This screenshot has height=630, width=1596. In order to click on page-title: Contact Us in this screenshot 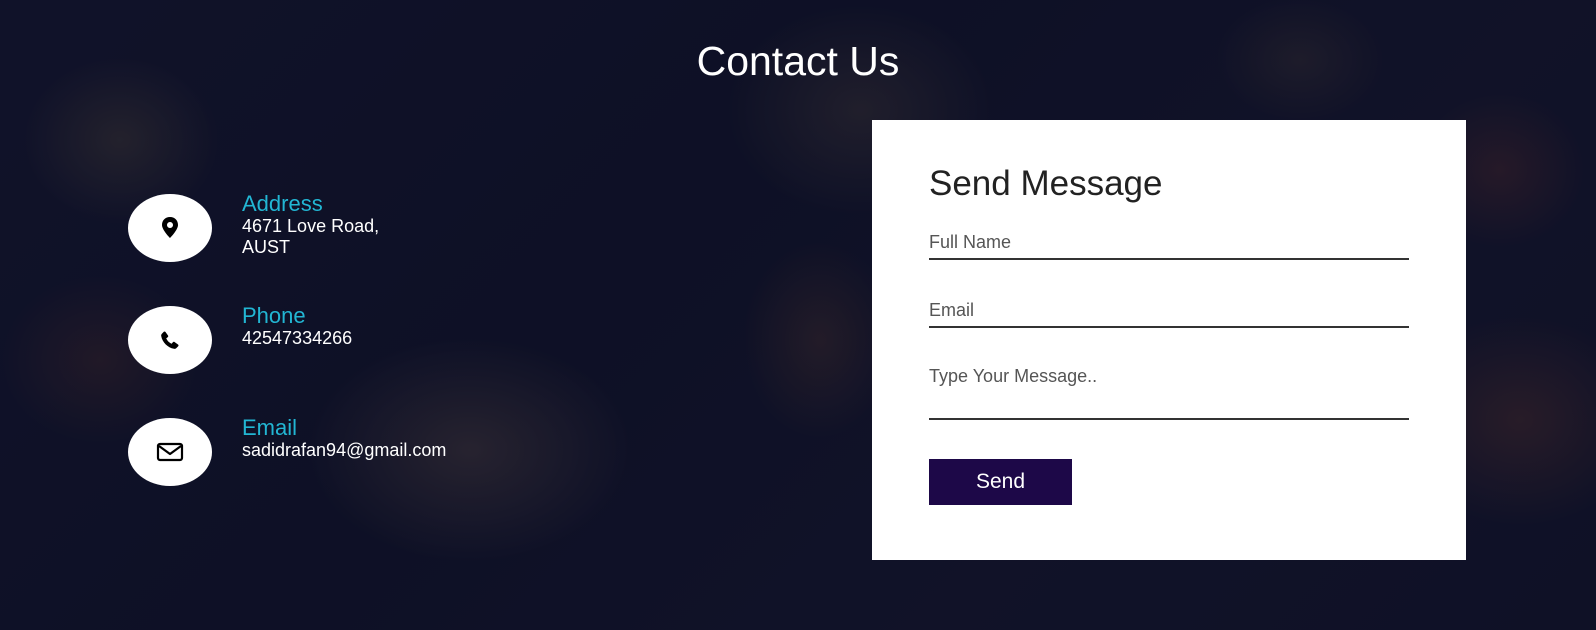, I will do `click(798, 61)`.